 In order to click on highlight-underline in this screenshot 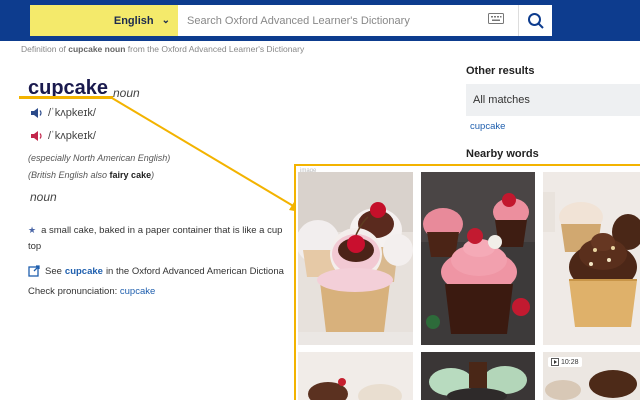, I will do `click(66, 97)`.